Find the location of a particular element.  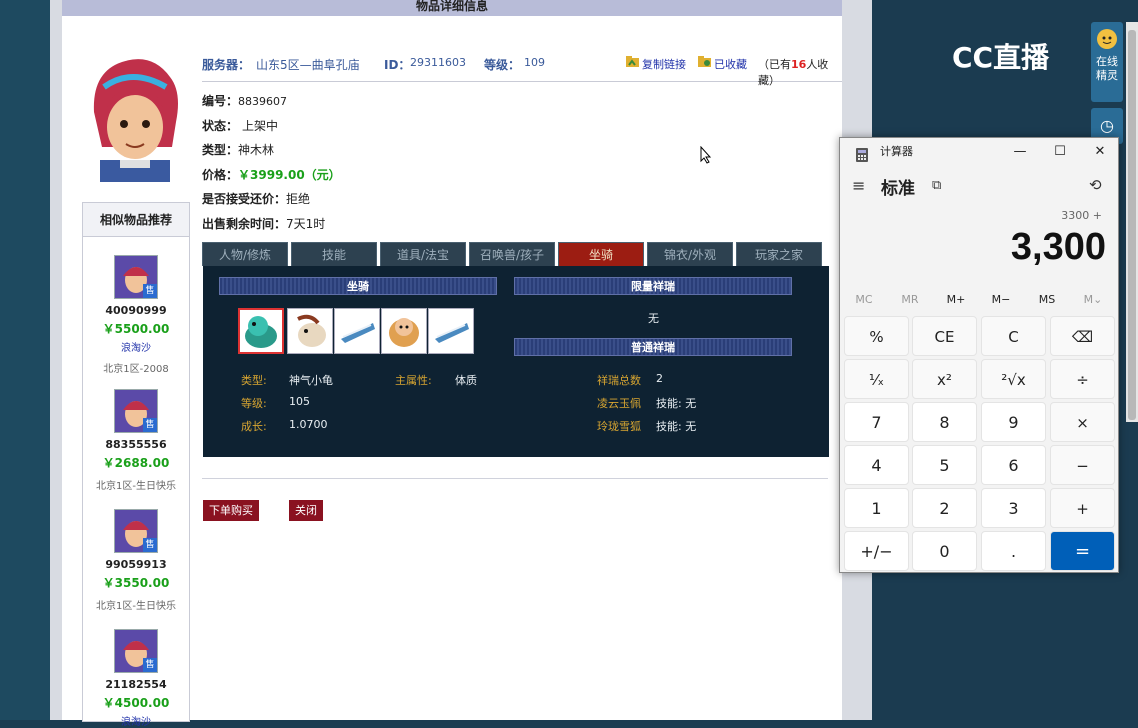

sale-tag: 售 is located at coordinates (150, 291).